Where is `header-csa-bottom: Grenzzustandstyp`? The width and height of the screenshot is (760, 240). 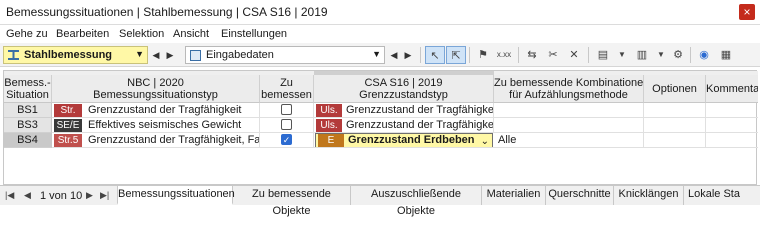 header-csa-bottom: Grenzzustandstyp is located at coordinates (403, 95).